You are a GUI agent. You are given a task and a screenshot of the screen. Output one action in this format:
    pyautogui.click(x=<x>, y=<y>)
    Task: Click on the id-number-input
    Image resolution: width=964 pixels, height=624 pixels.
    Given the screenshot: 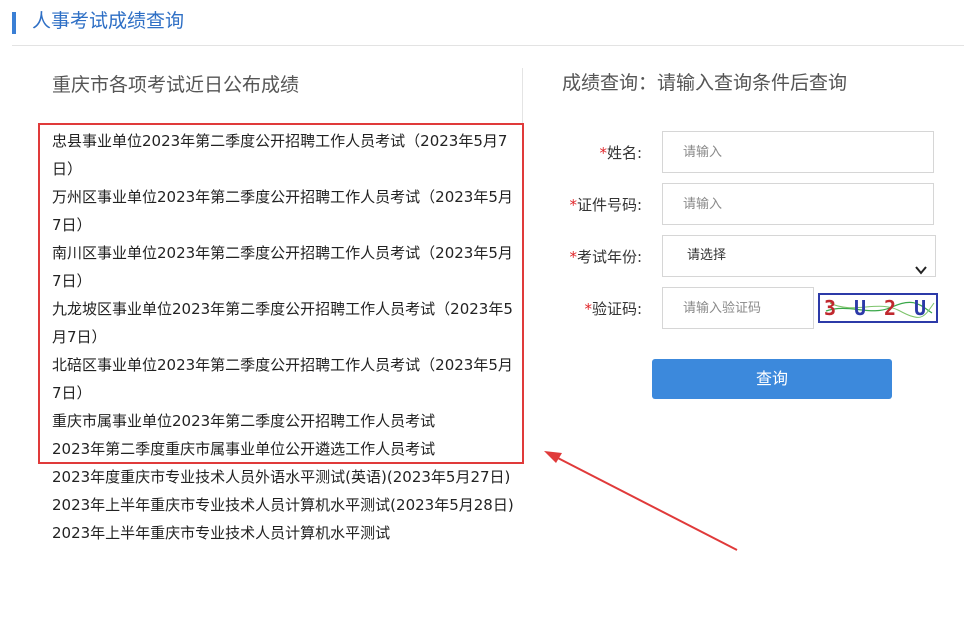 What is the action you would take?
    pyautogui.click(x=798, y=204)
    